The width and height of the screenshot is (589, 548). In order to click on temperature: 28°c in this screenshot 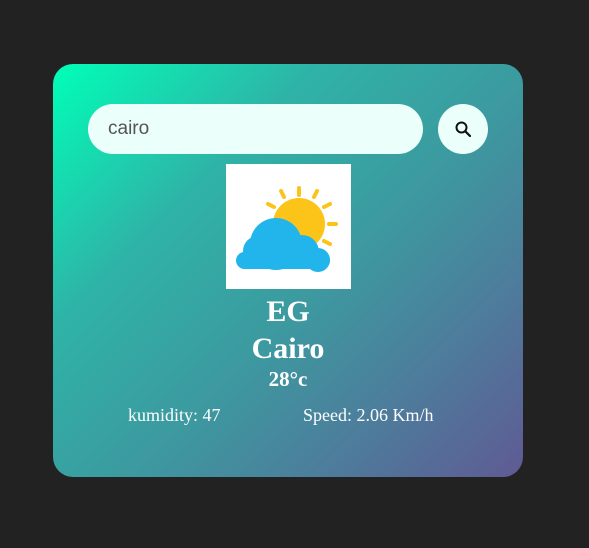, I will do `click(288, 379)`.